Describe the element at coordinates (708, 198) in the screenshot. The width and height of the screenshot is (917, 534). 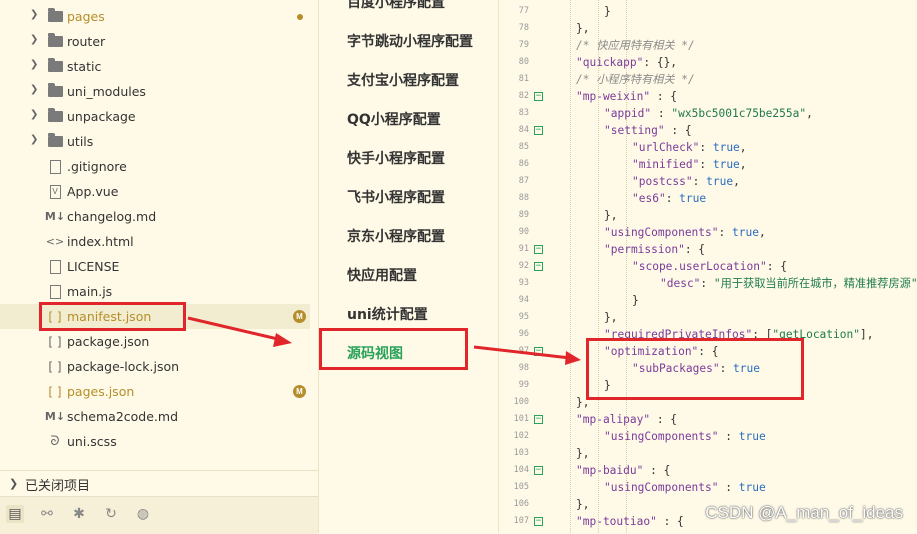
I see `code-line: 88 "es6": true` at that location.